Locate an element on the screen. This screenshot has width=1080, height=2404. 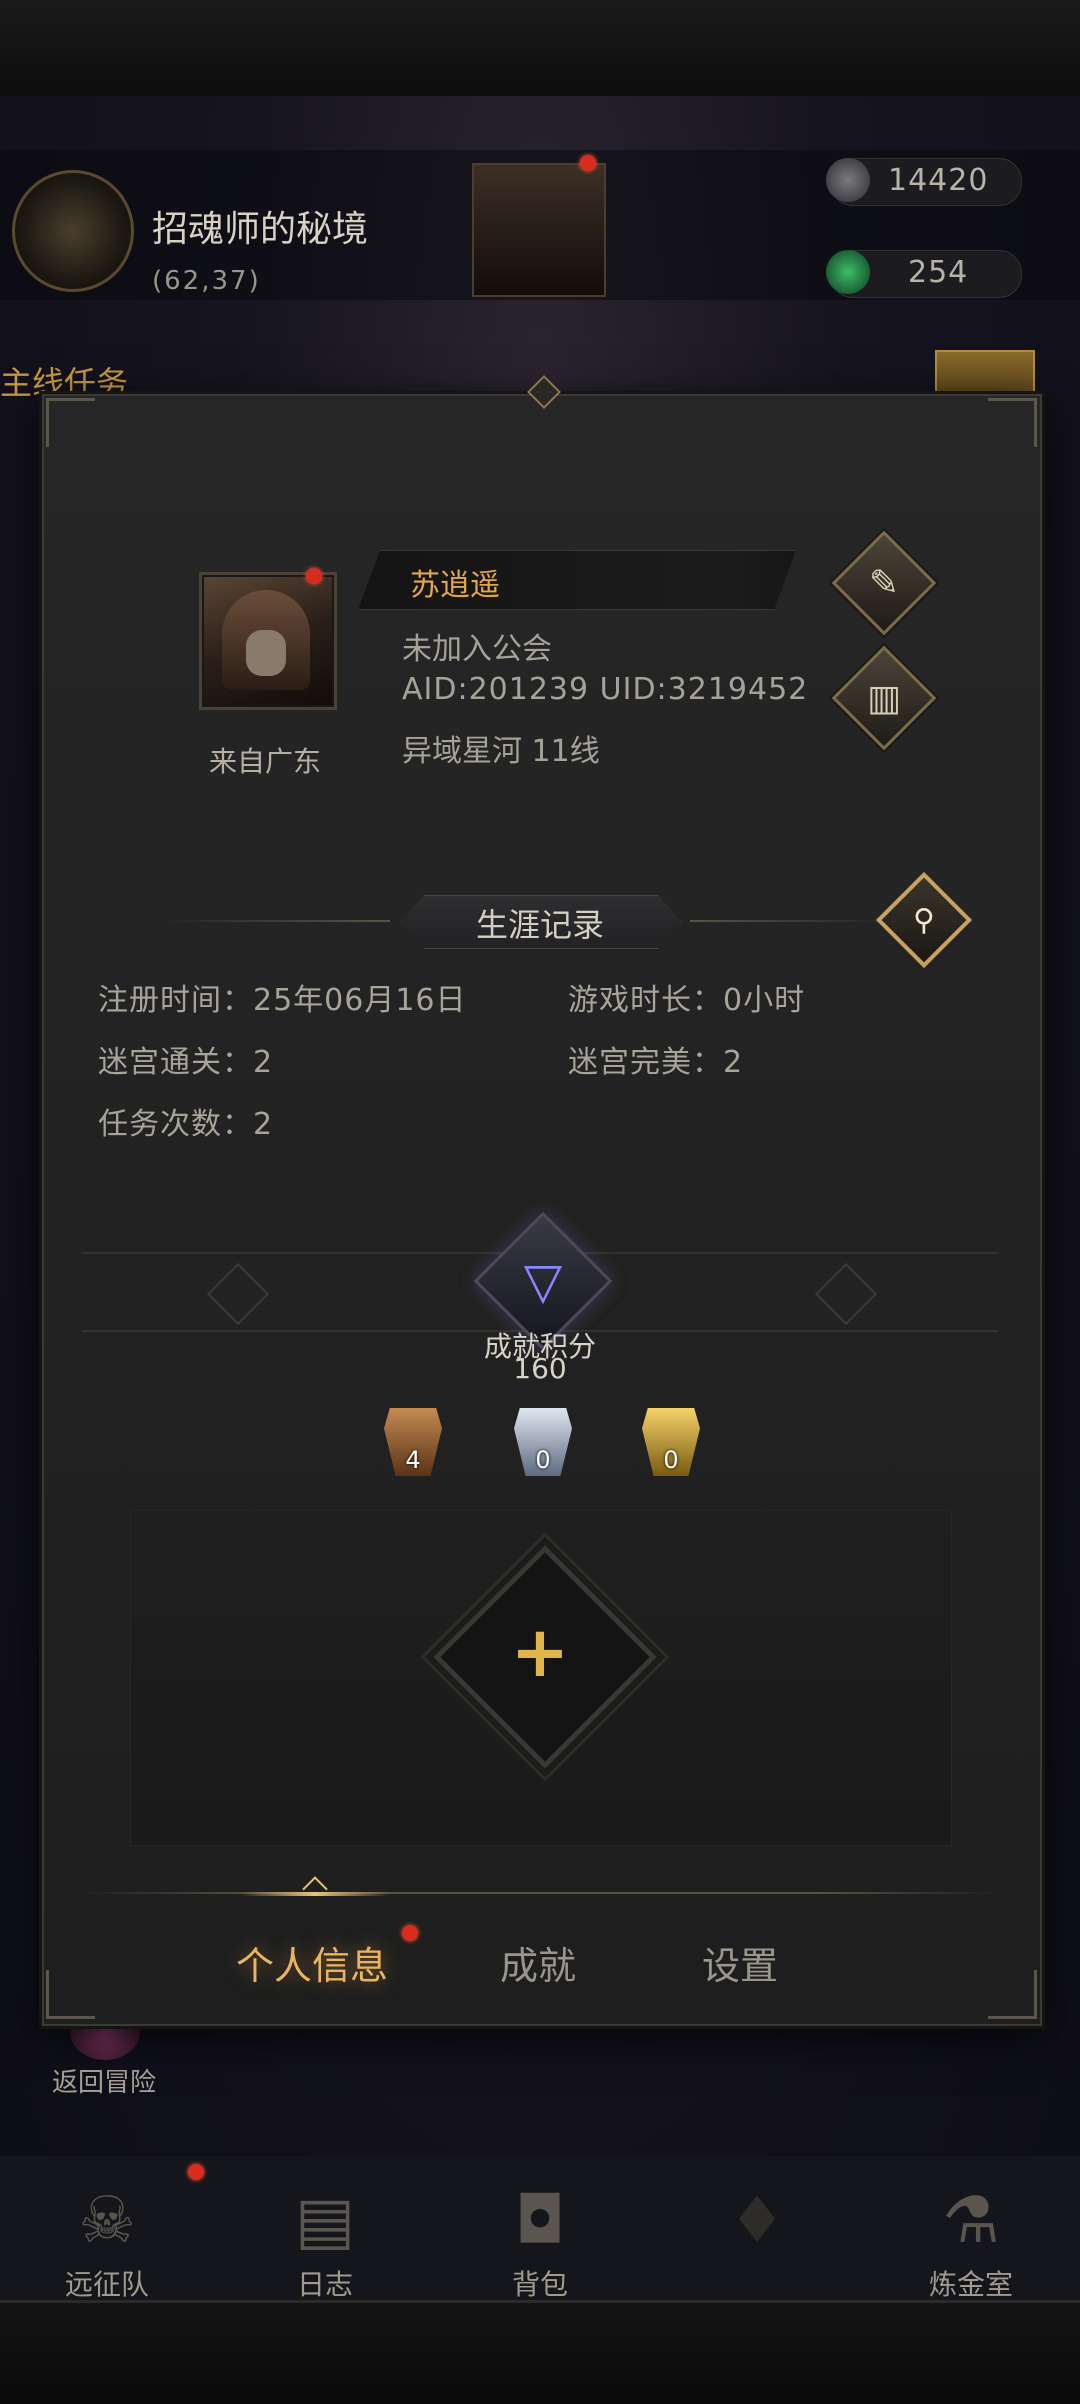
maze-clear-count: 迷宫通关：2 is located at coordinates (186, 1062).